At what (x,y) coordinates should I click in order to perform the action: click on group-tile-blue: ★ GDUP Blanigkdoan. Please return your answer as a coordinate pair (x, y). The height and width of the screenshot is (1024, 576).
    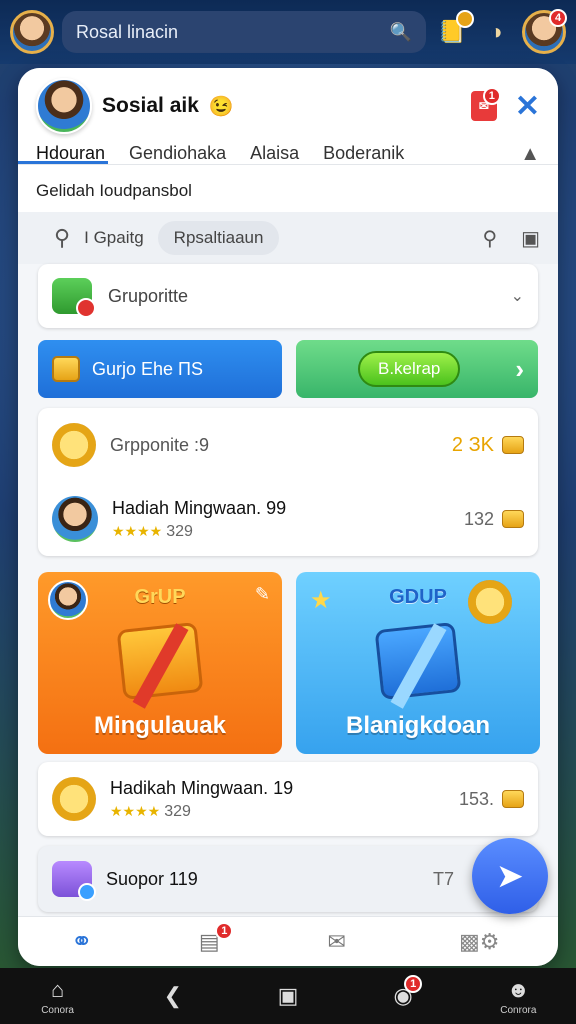
    Looking at the image, I should click on (418, 663).